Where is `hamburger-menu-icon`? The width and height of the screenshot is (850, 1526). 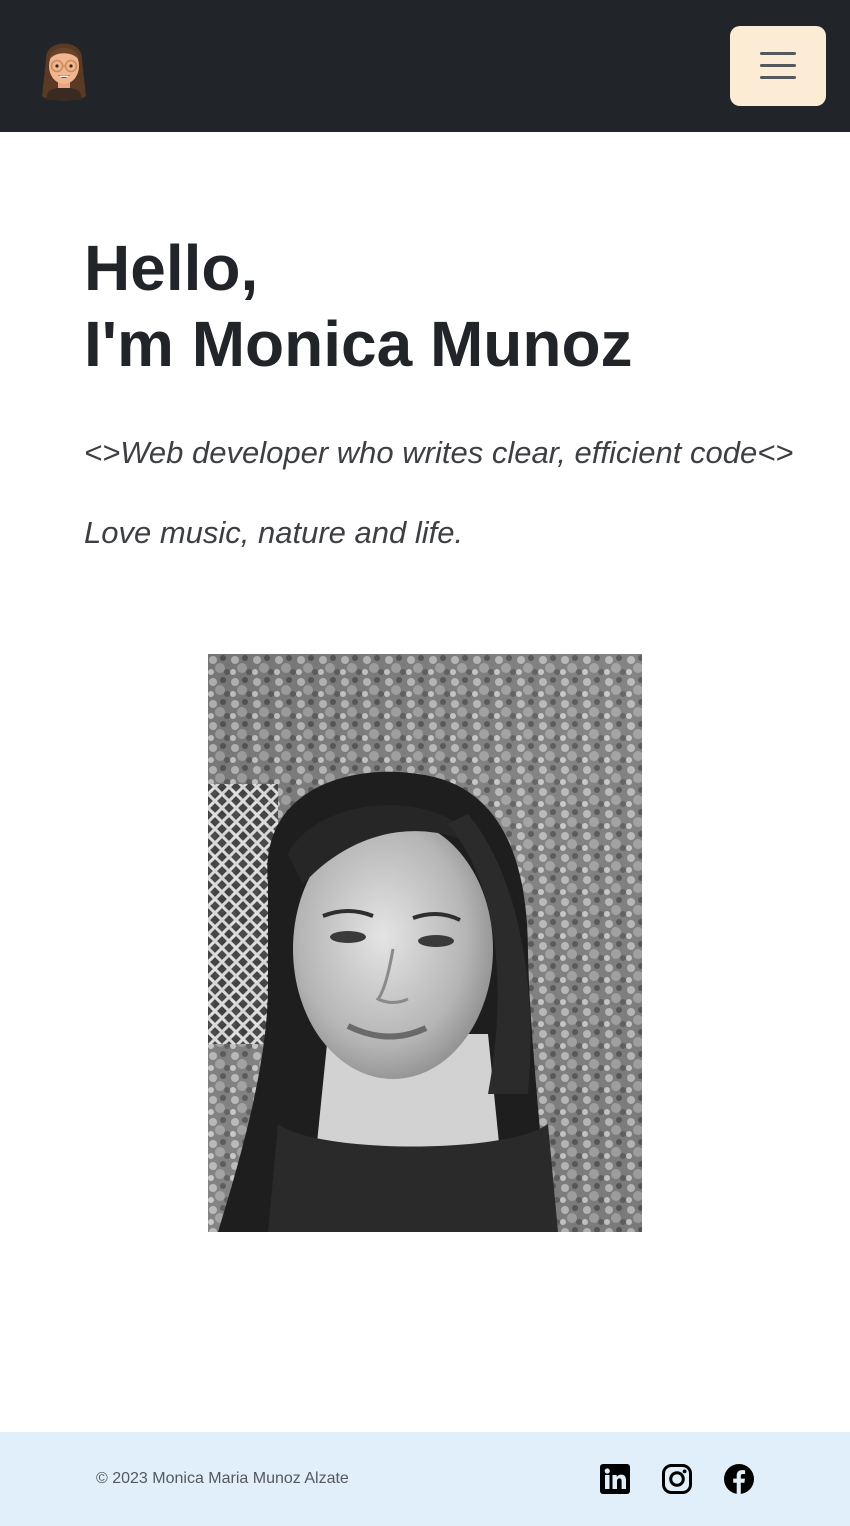 hamburger-menu-icon is located at coordinates (778, 53).